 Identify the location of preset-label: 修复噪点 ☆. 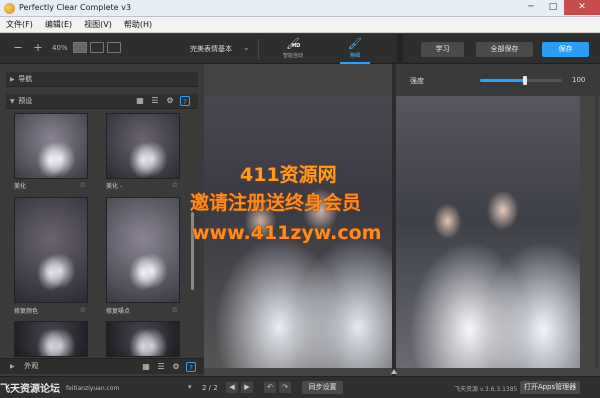
(142, 310).